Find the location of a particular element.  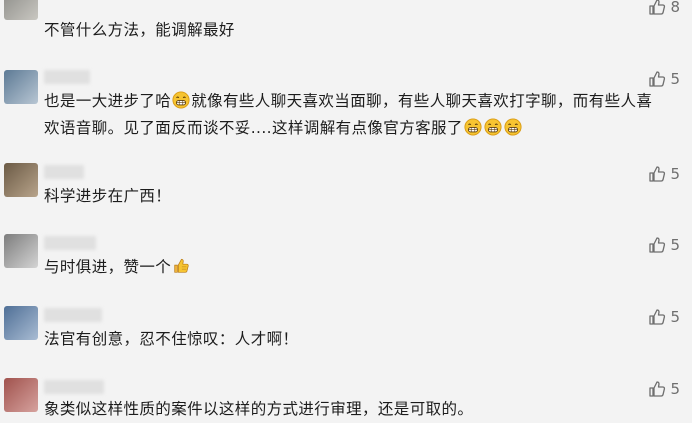

comment-item: 5 法官有创意，忍不住惊叹：人才啊！ is located at coordinates (346, 331).